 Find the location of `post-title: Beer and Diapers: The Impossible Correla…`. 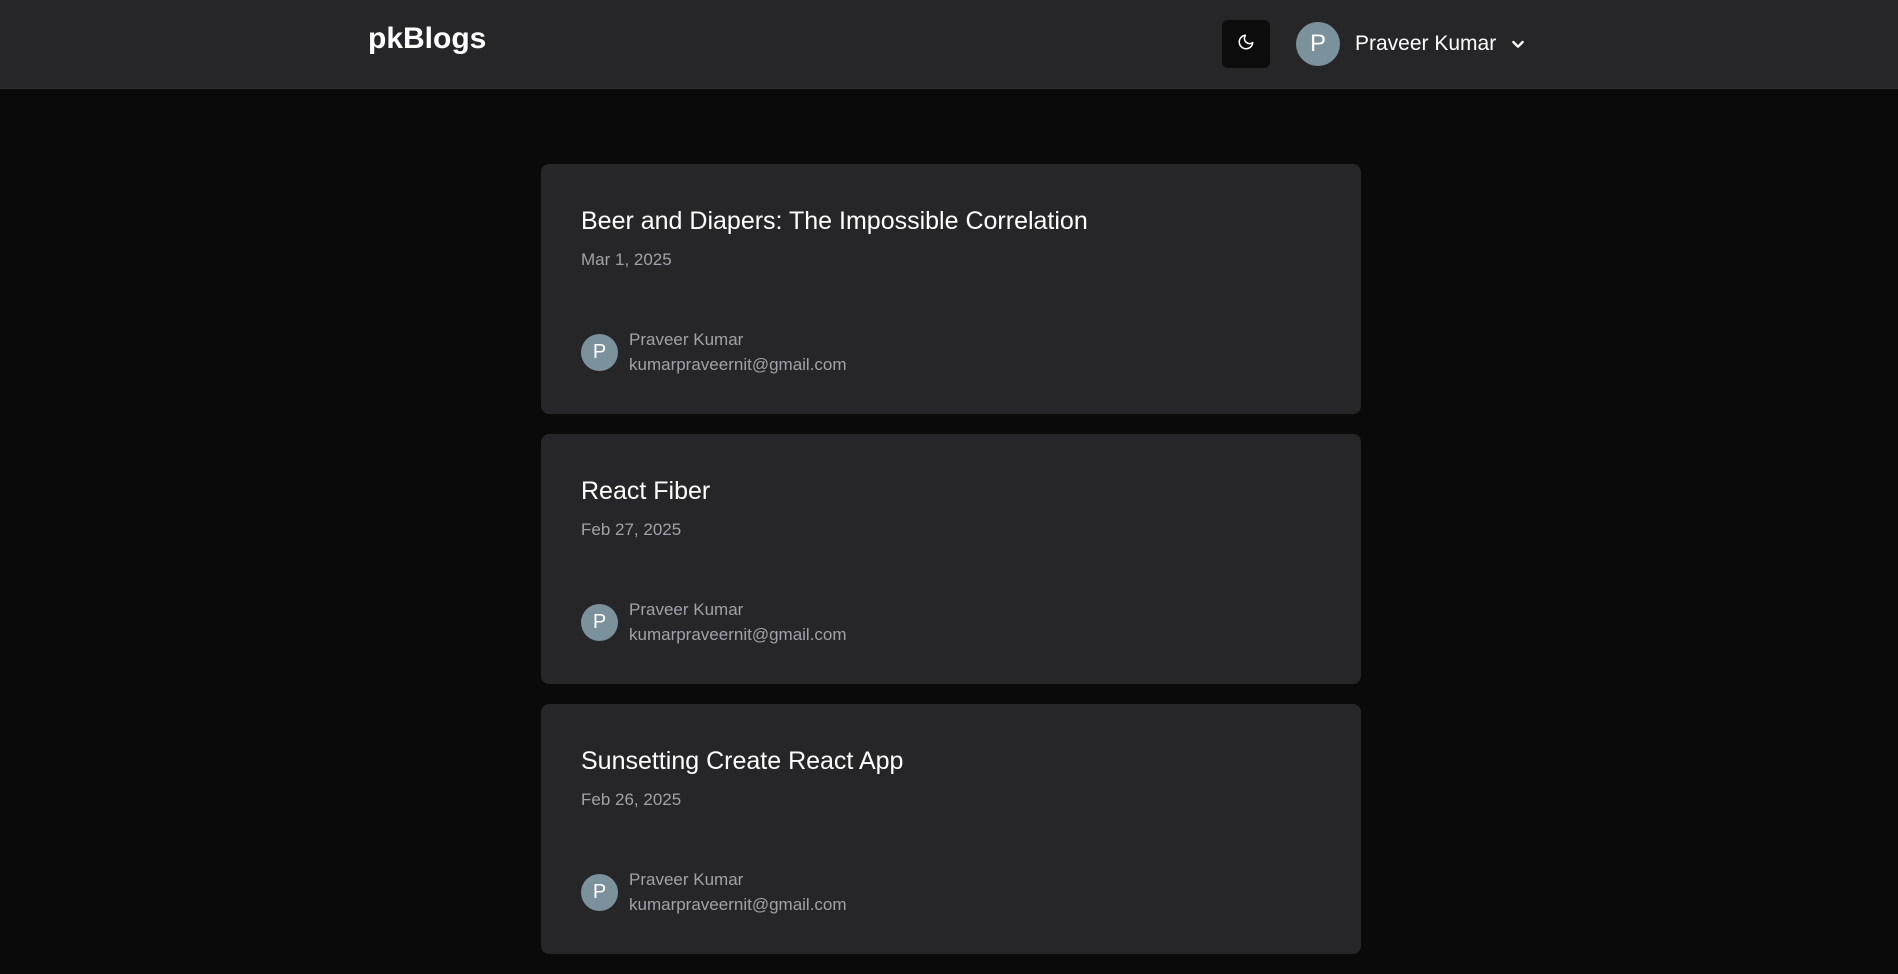

post-title: Beer and Diapers: The Impossible Correla… is located at coordinates (951, 221).